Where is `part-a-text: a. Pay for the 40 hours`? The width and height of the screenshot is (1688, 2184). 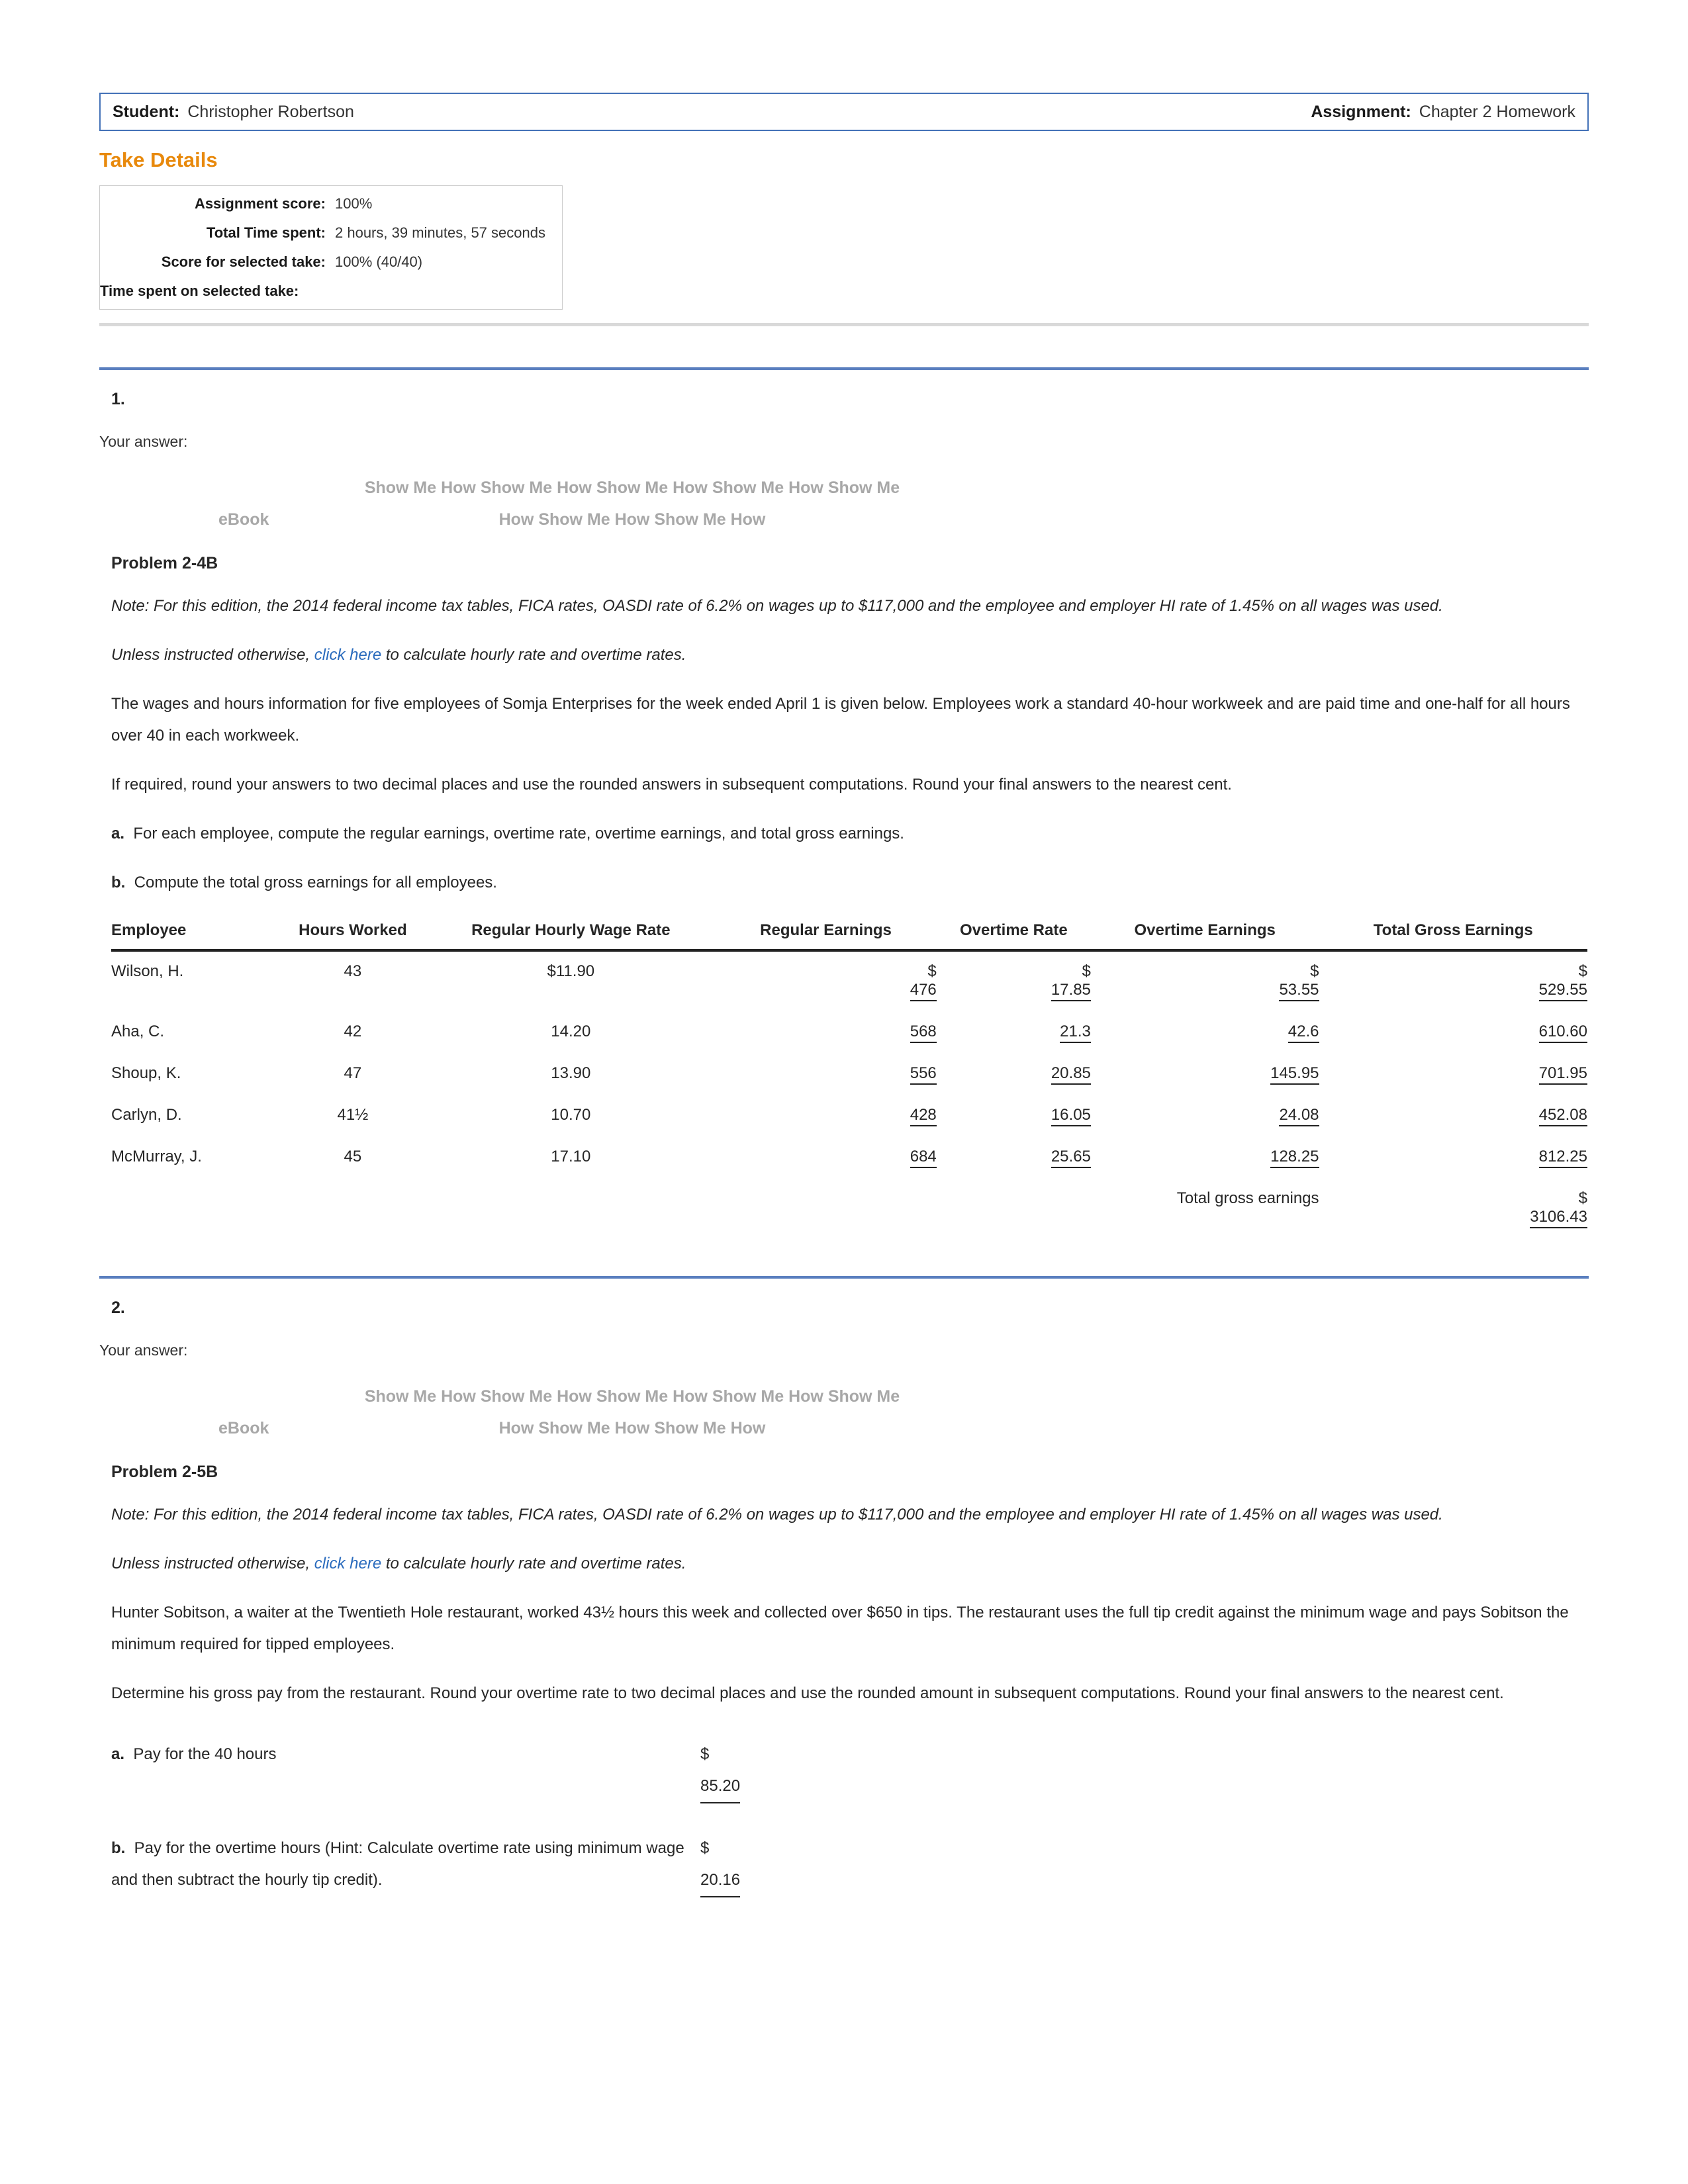
part-a-text: a. Pay for the 40 hours is located at coordinates (405, 1755).